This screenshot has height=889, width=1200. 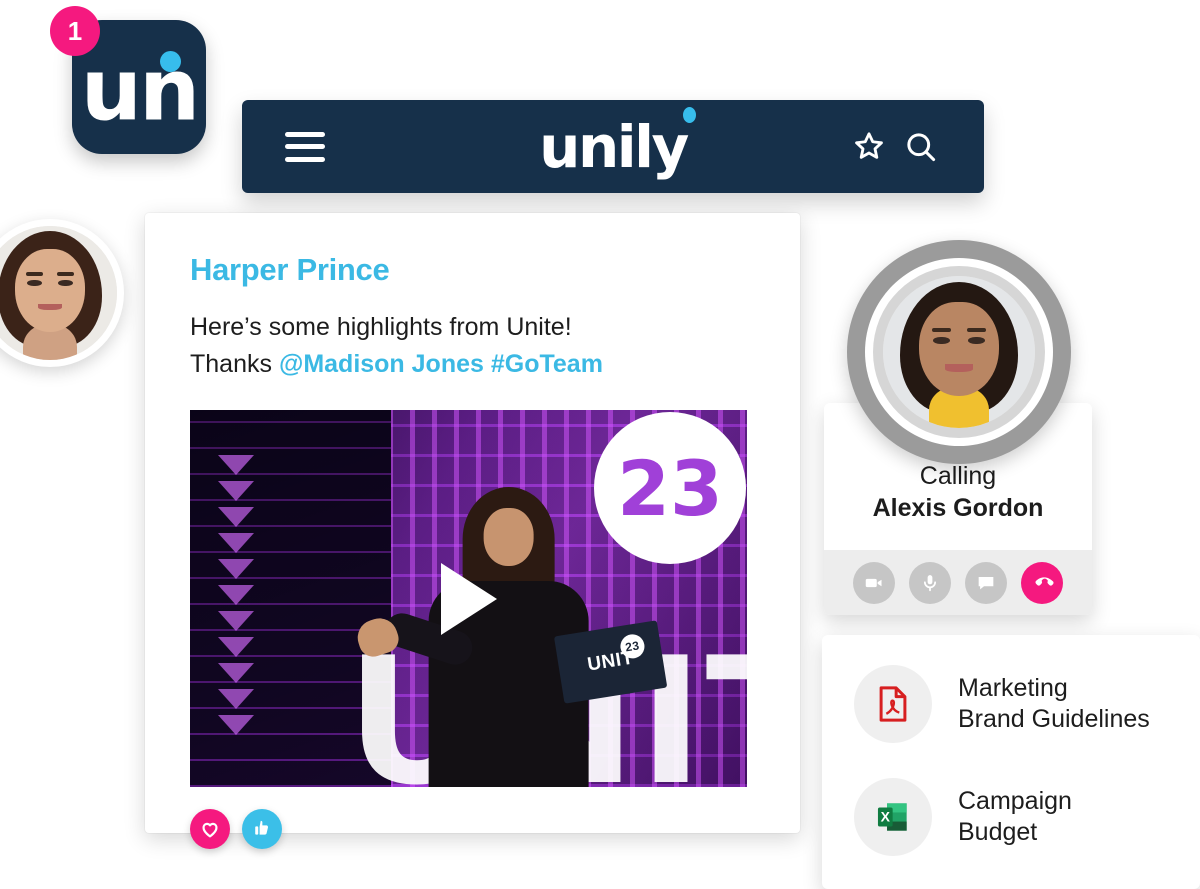 I want to click on thumbs-up-reaction-button, so click(x=262, y=829).